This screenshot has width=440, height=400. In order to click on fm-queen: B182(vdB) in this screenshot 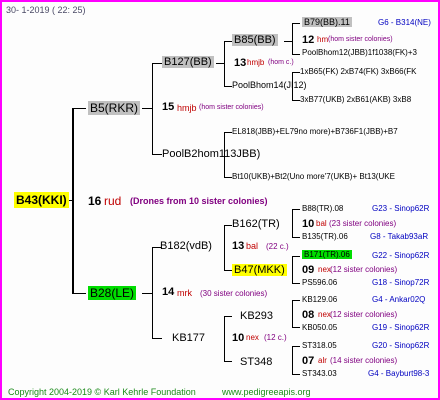, I will do `click(186, 246)`.